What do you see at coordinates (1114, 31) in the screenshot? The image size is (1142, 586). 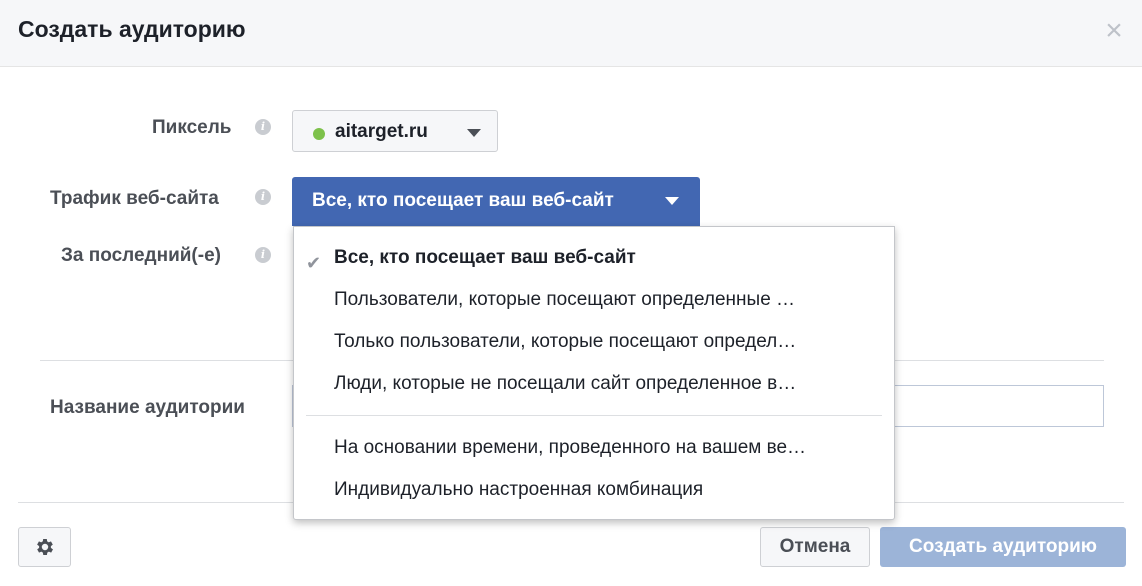 I see `close-icon: ×` at bounding box center [1114, 31].